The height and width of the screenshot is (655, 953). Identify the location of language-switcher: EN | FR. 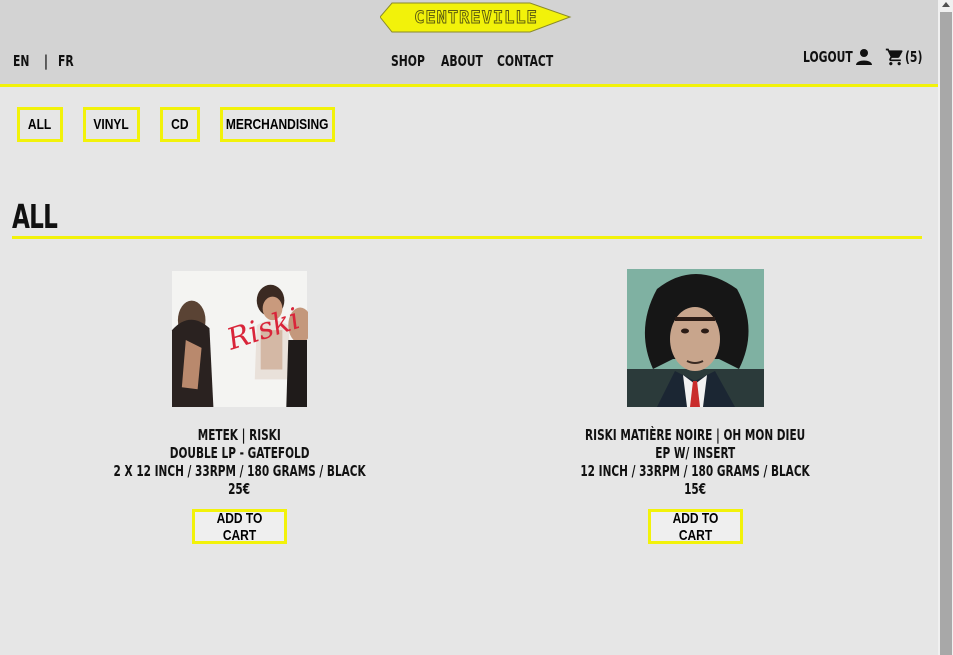
(45, 61).